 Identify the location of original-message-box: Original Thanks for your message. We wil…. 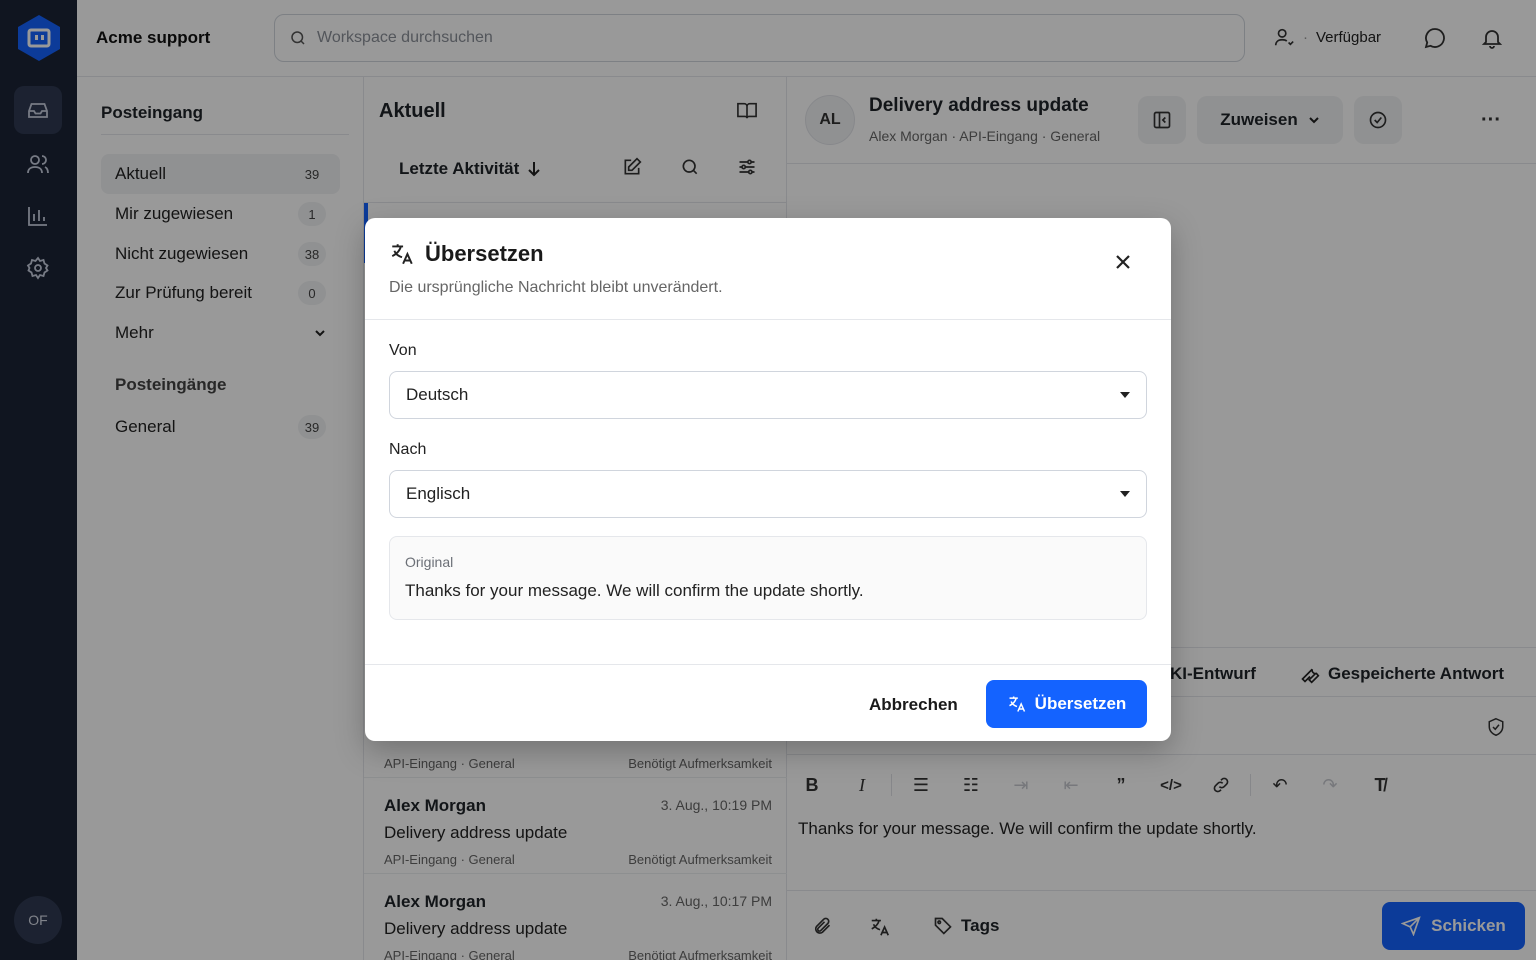
(768, 578).